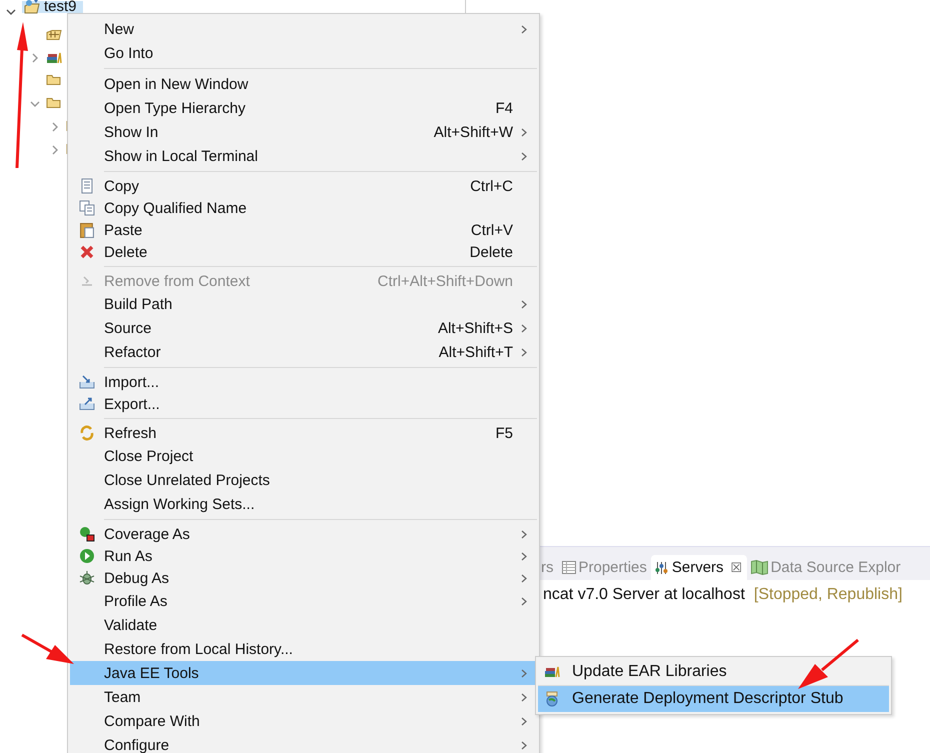 The image size is (930, 753). Describe the element at coordinates (303, 697) in the screenshot. I see `menu-item: Team` at that location.